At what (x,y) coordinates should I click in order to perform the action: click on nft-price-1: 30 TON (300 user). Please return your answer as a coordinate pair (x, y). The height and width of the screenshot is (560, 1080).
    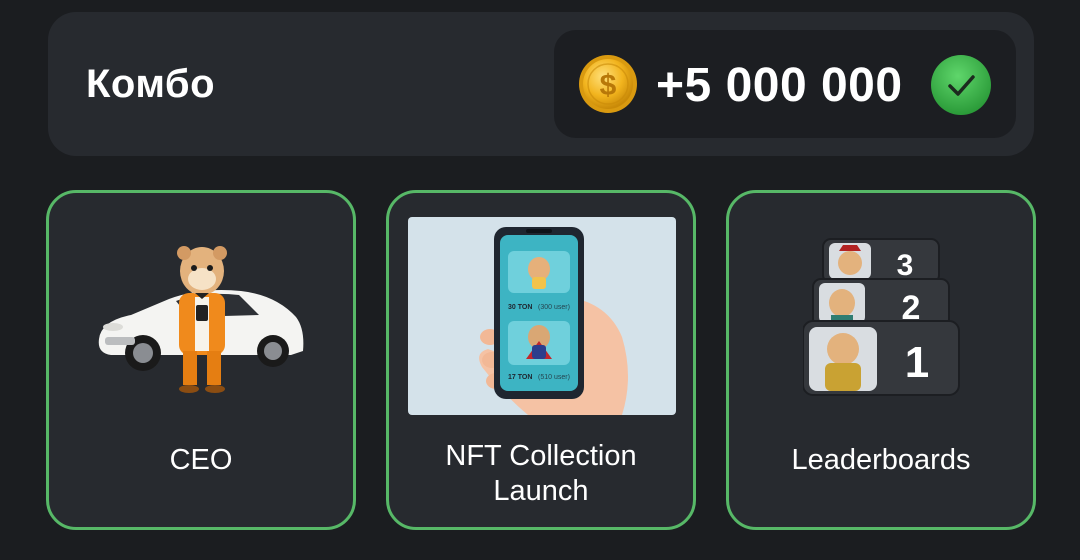
    Looking at the image, I should click on (539, 307).